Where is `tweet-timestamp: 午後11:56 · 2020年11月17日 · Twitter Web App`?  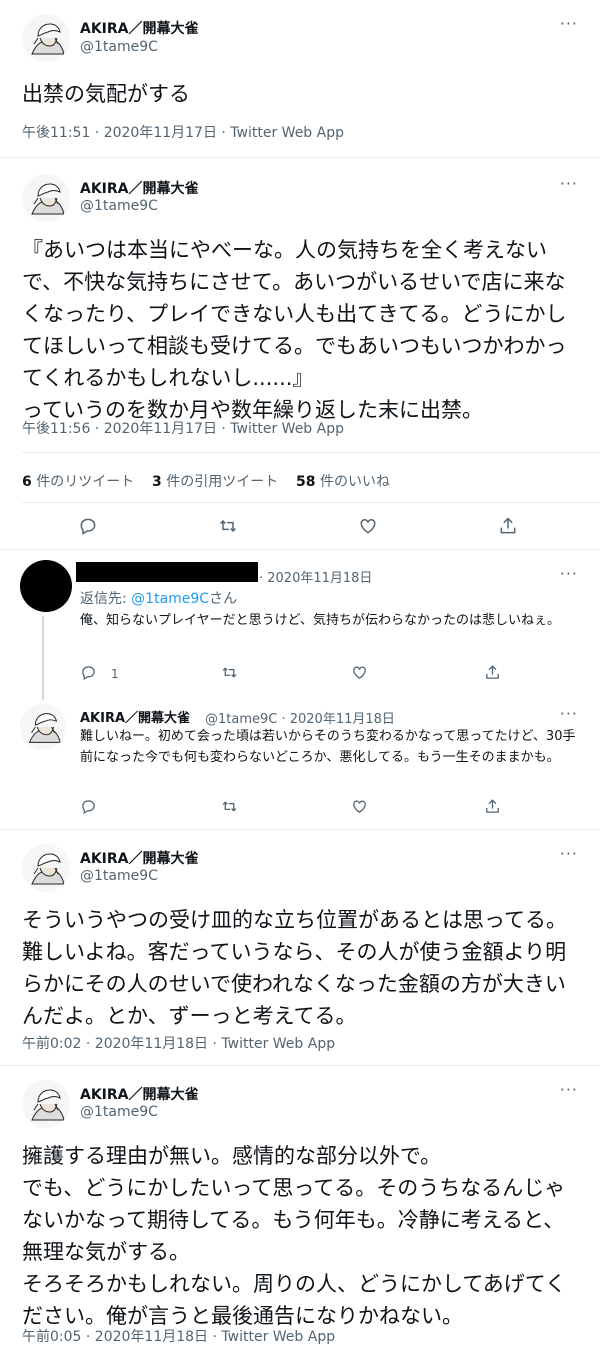 tweet-timestamp: 午後11:56 · 2020年11月17日 · Twitter Web App is located at coordinates (183, 428).